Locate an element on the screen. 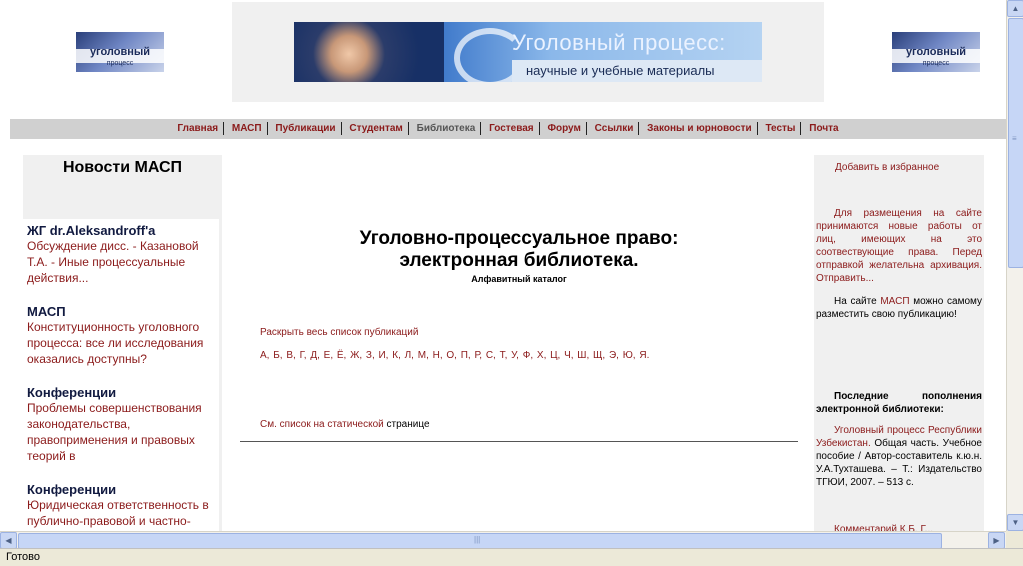 The image size is (1023, 566). page-title-line1: Уголовно-процессуальное право: is located at coordinates (519, 238).